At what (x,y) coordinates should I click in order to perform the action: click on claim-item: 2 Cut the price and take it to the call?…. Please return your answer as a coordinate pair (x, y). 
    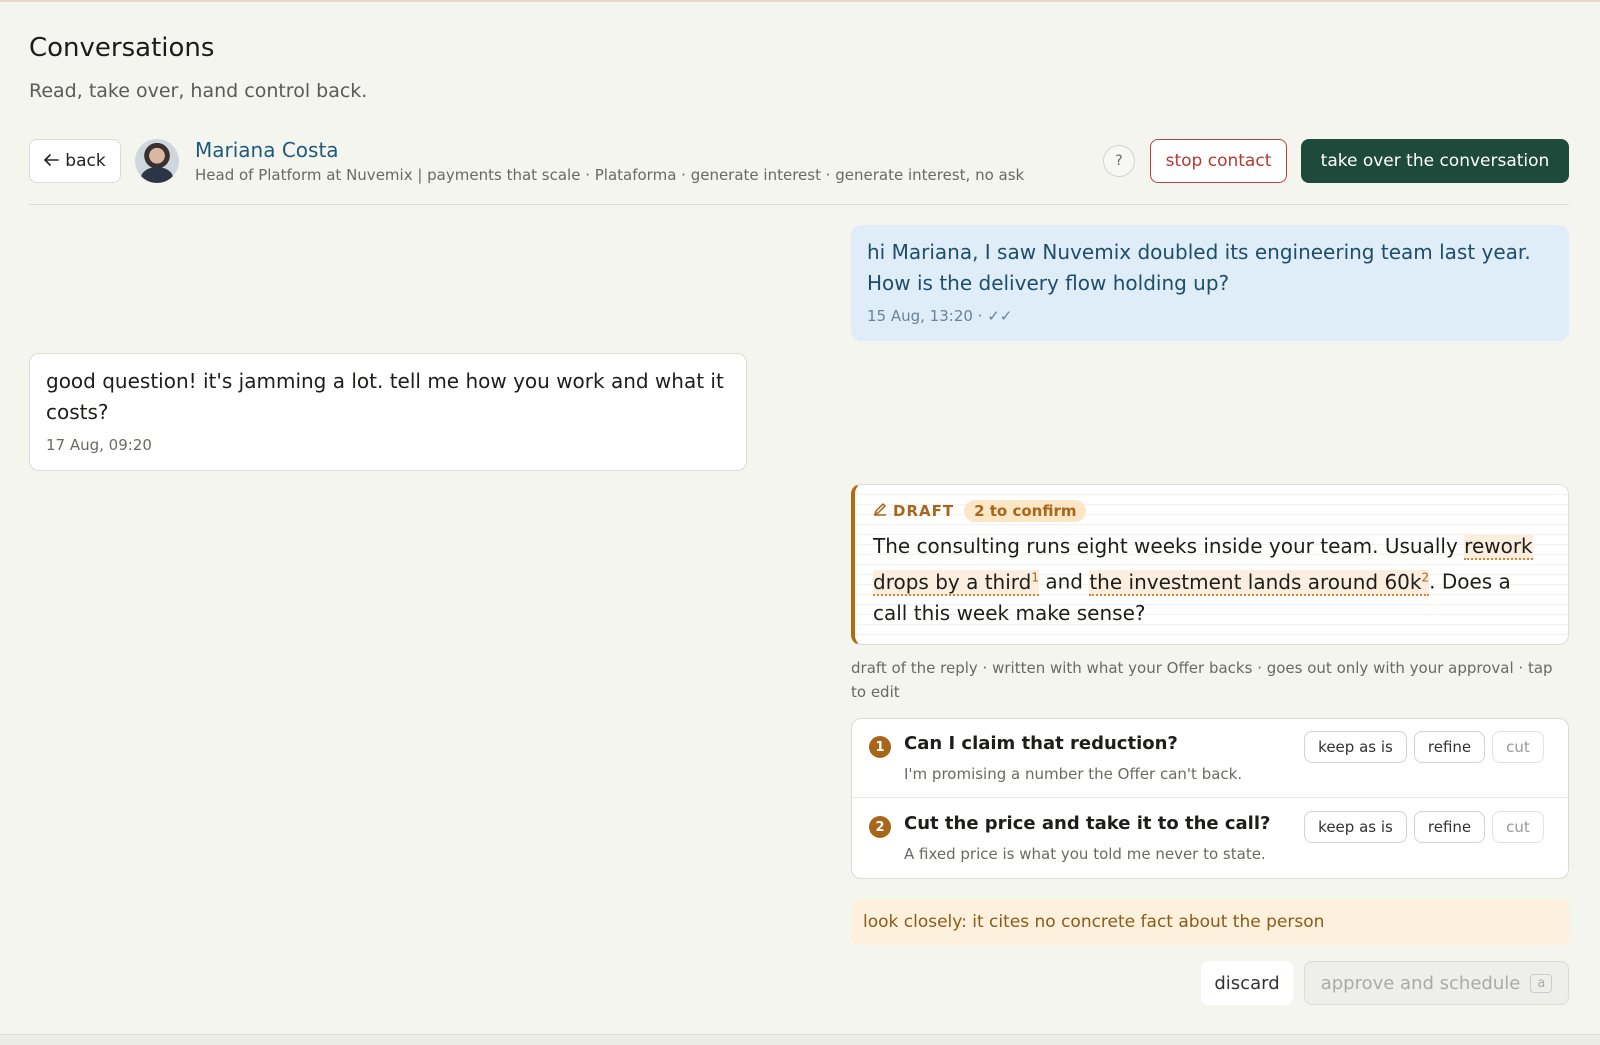
    Looking at the image, I should click on (1210, 838).